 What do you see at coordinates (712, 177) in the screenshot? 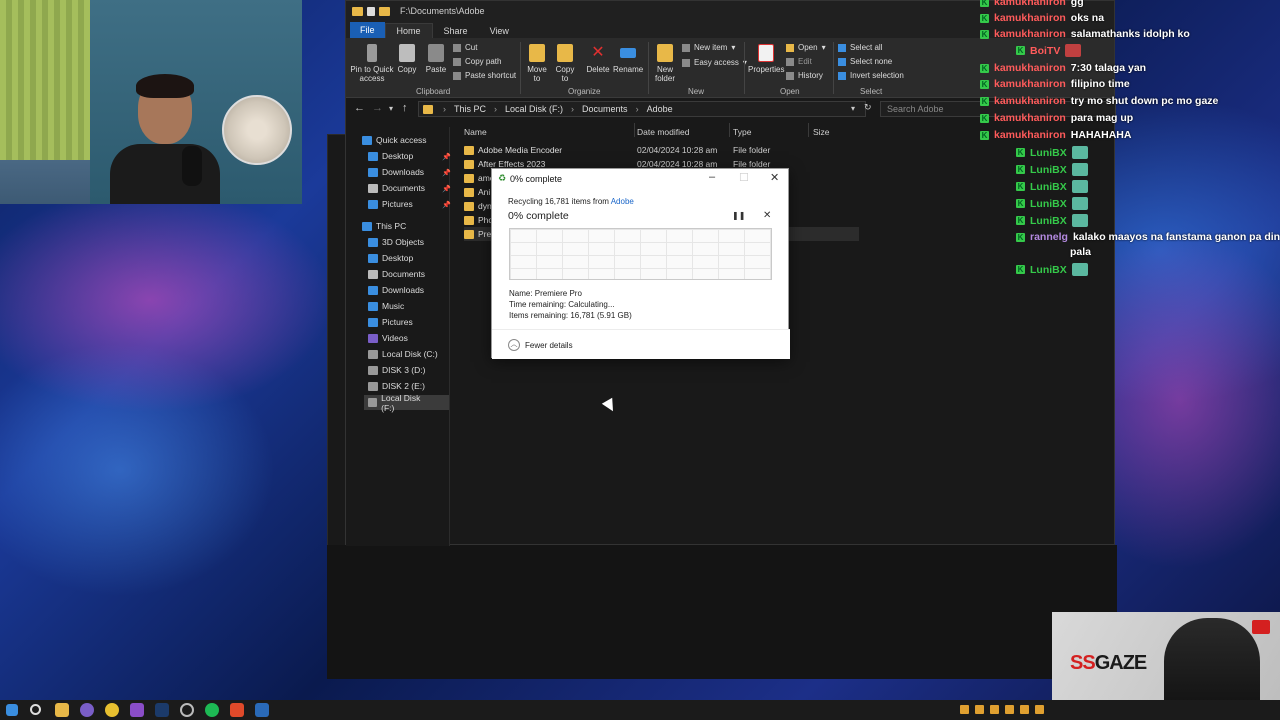
I see `minimize-button: –` at bounding box center [712, 177].